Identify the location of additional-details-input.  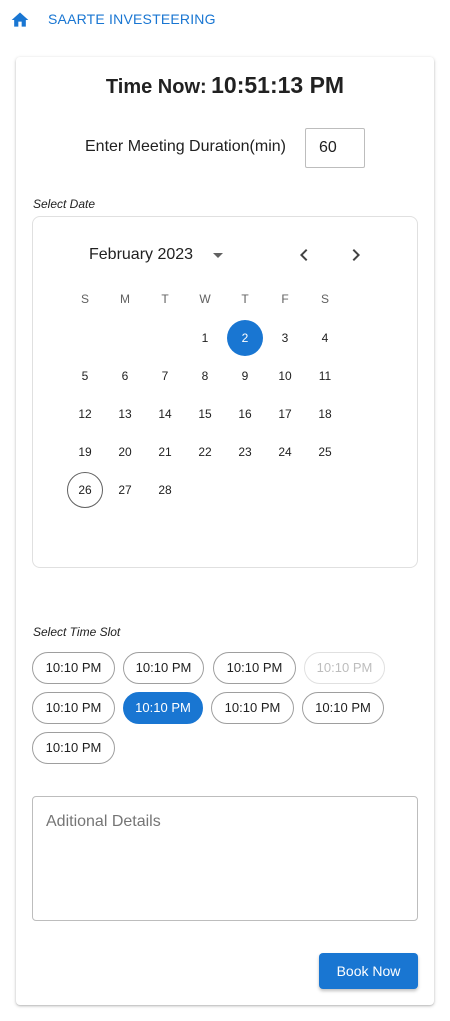
(225, 858).